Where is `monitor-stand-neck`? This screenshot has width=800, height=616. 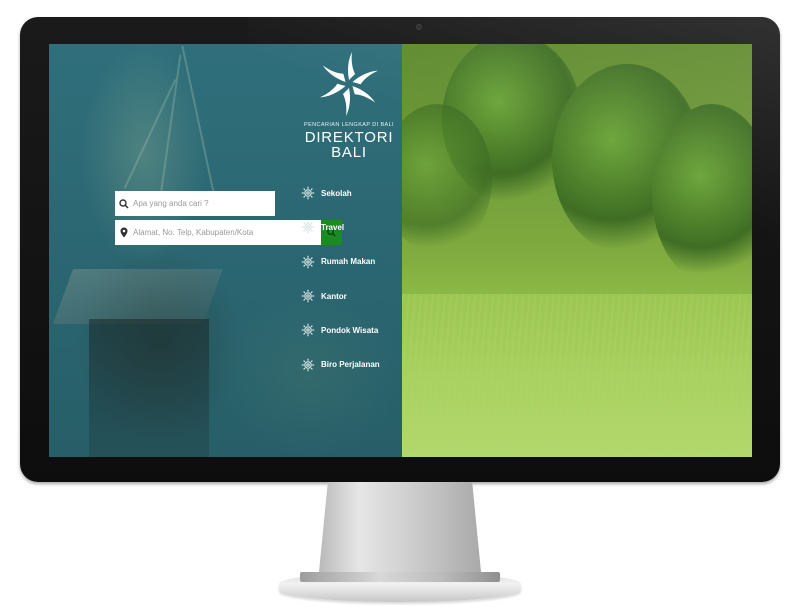 monitor-stand-neck is located at coordinates (400, 532).